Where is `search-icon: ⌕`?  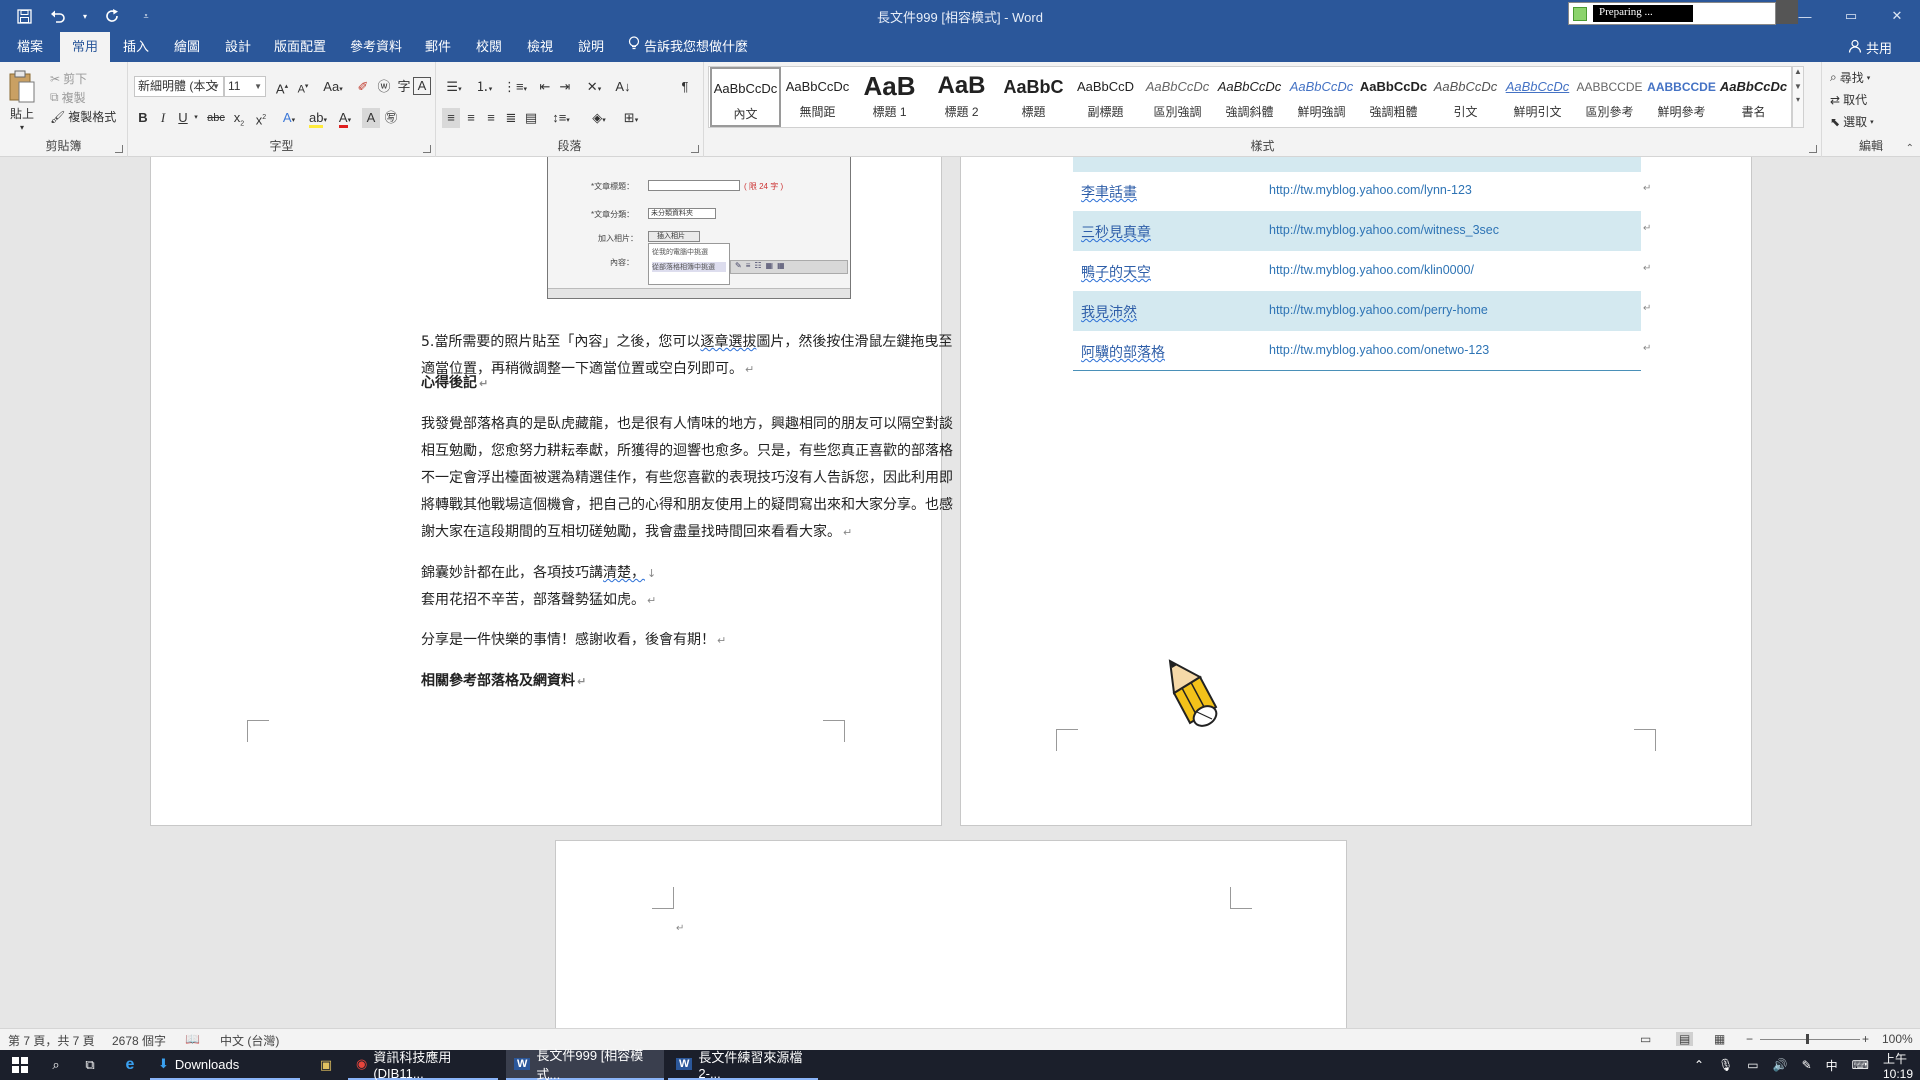 search-icon: ⌕ is located at coordinates (56, 1065).